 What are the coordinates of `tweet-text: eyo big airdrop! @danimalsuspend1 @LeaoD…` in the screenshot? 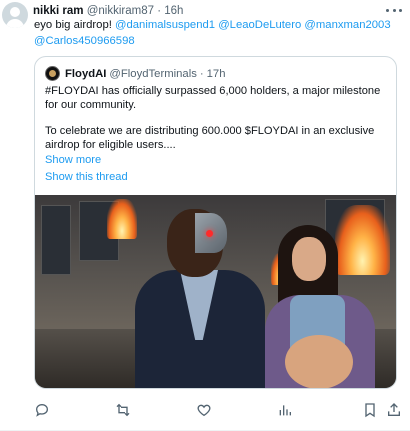 It's located at (214, 33).